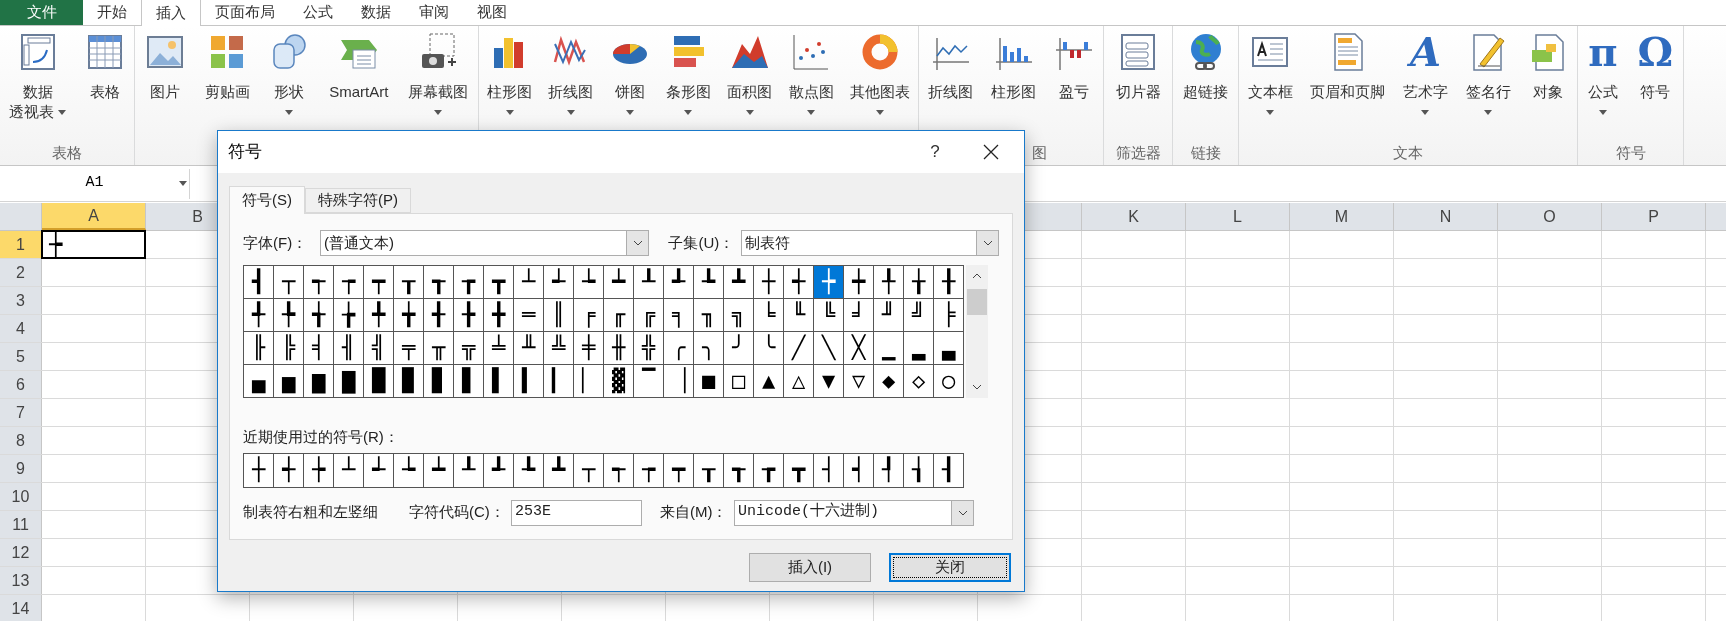 The width and height of the screenshot is (1726, 621). I want to click on symbol-cell: ╱, so click(799, 348).